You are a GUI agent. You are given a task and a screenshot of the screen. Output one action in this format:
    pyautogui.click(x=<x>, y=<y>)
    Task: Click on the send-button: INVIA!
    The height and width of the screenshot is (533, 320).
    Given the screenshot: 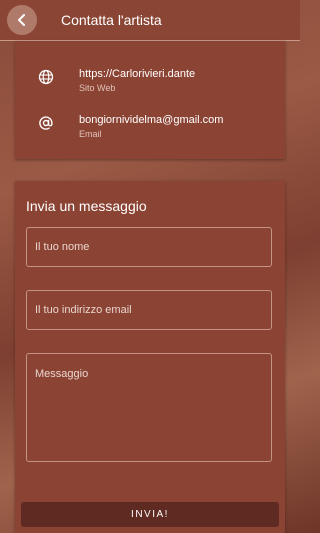 What is the action you would take?
    pyautogui.click(x=150, y=514)
    